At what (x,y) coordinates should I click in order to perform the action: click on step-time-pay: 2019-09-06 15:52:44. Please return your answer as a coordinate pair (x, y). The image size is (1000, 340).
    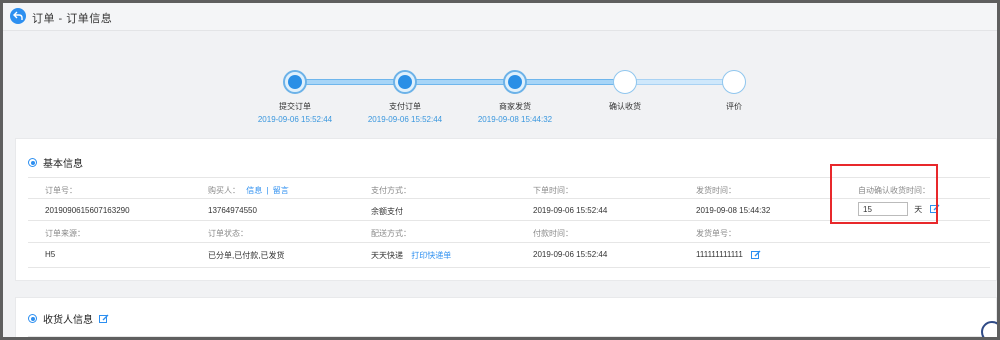
    Looking at the image, I should click on (405, 119).